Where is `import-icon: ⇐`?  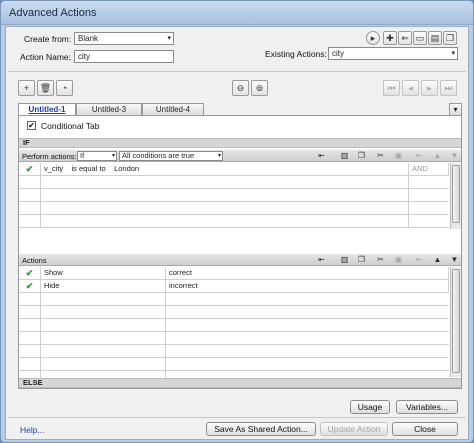 import-icon: ⇐ is located at coordinates (405, 38).